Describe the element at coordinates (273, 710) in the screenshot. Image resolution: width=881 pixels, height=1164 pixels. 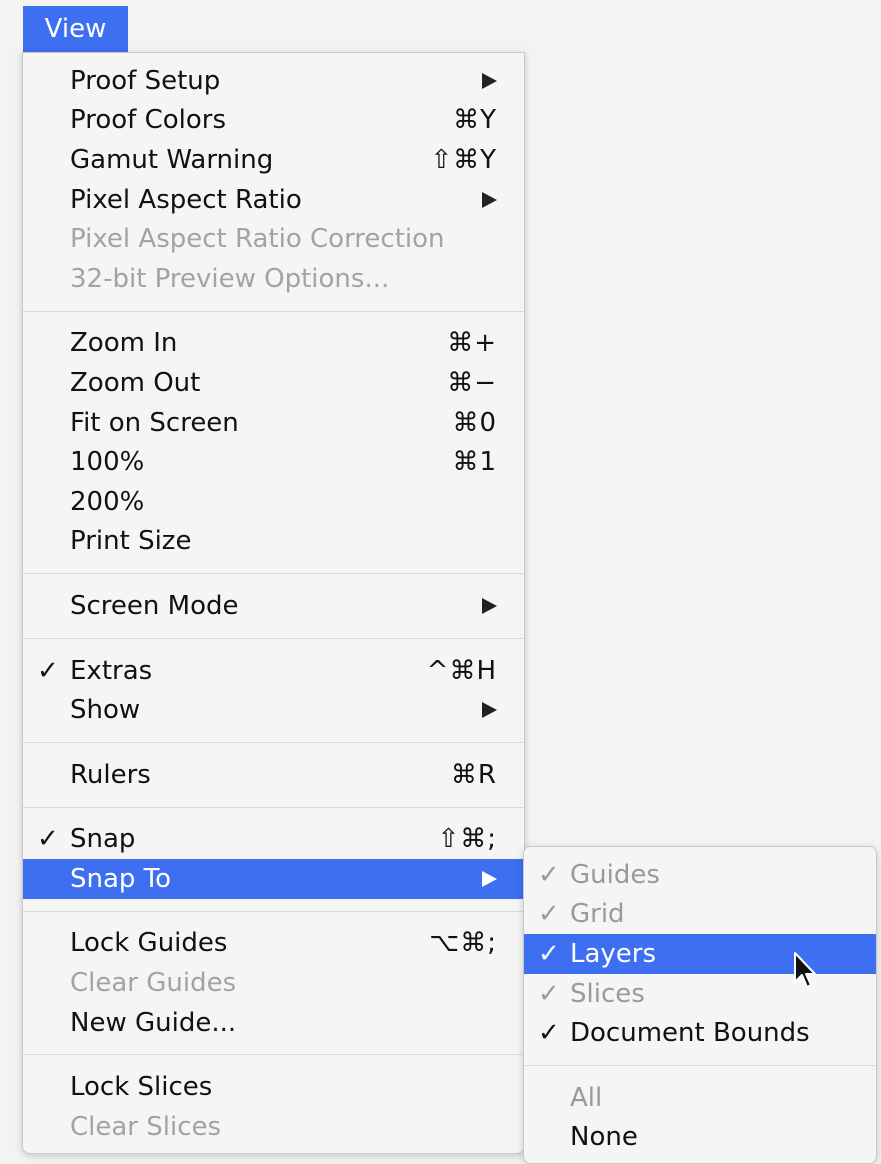
I see `menu-item-show: Show` at that location.